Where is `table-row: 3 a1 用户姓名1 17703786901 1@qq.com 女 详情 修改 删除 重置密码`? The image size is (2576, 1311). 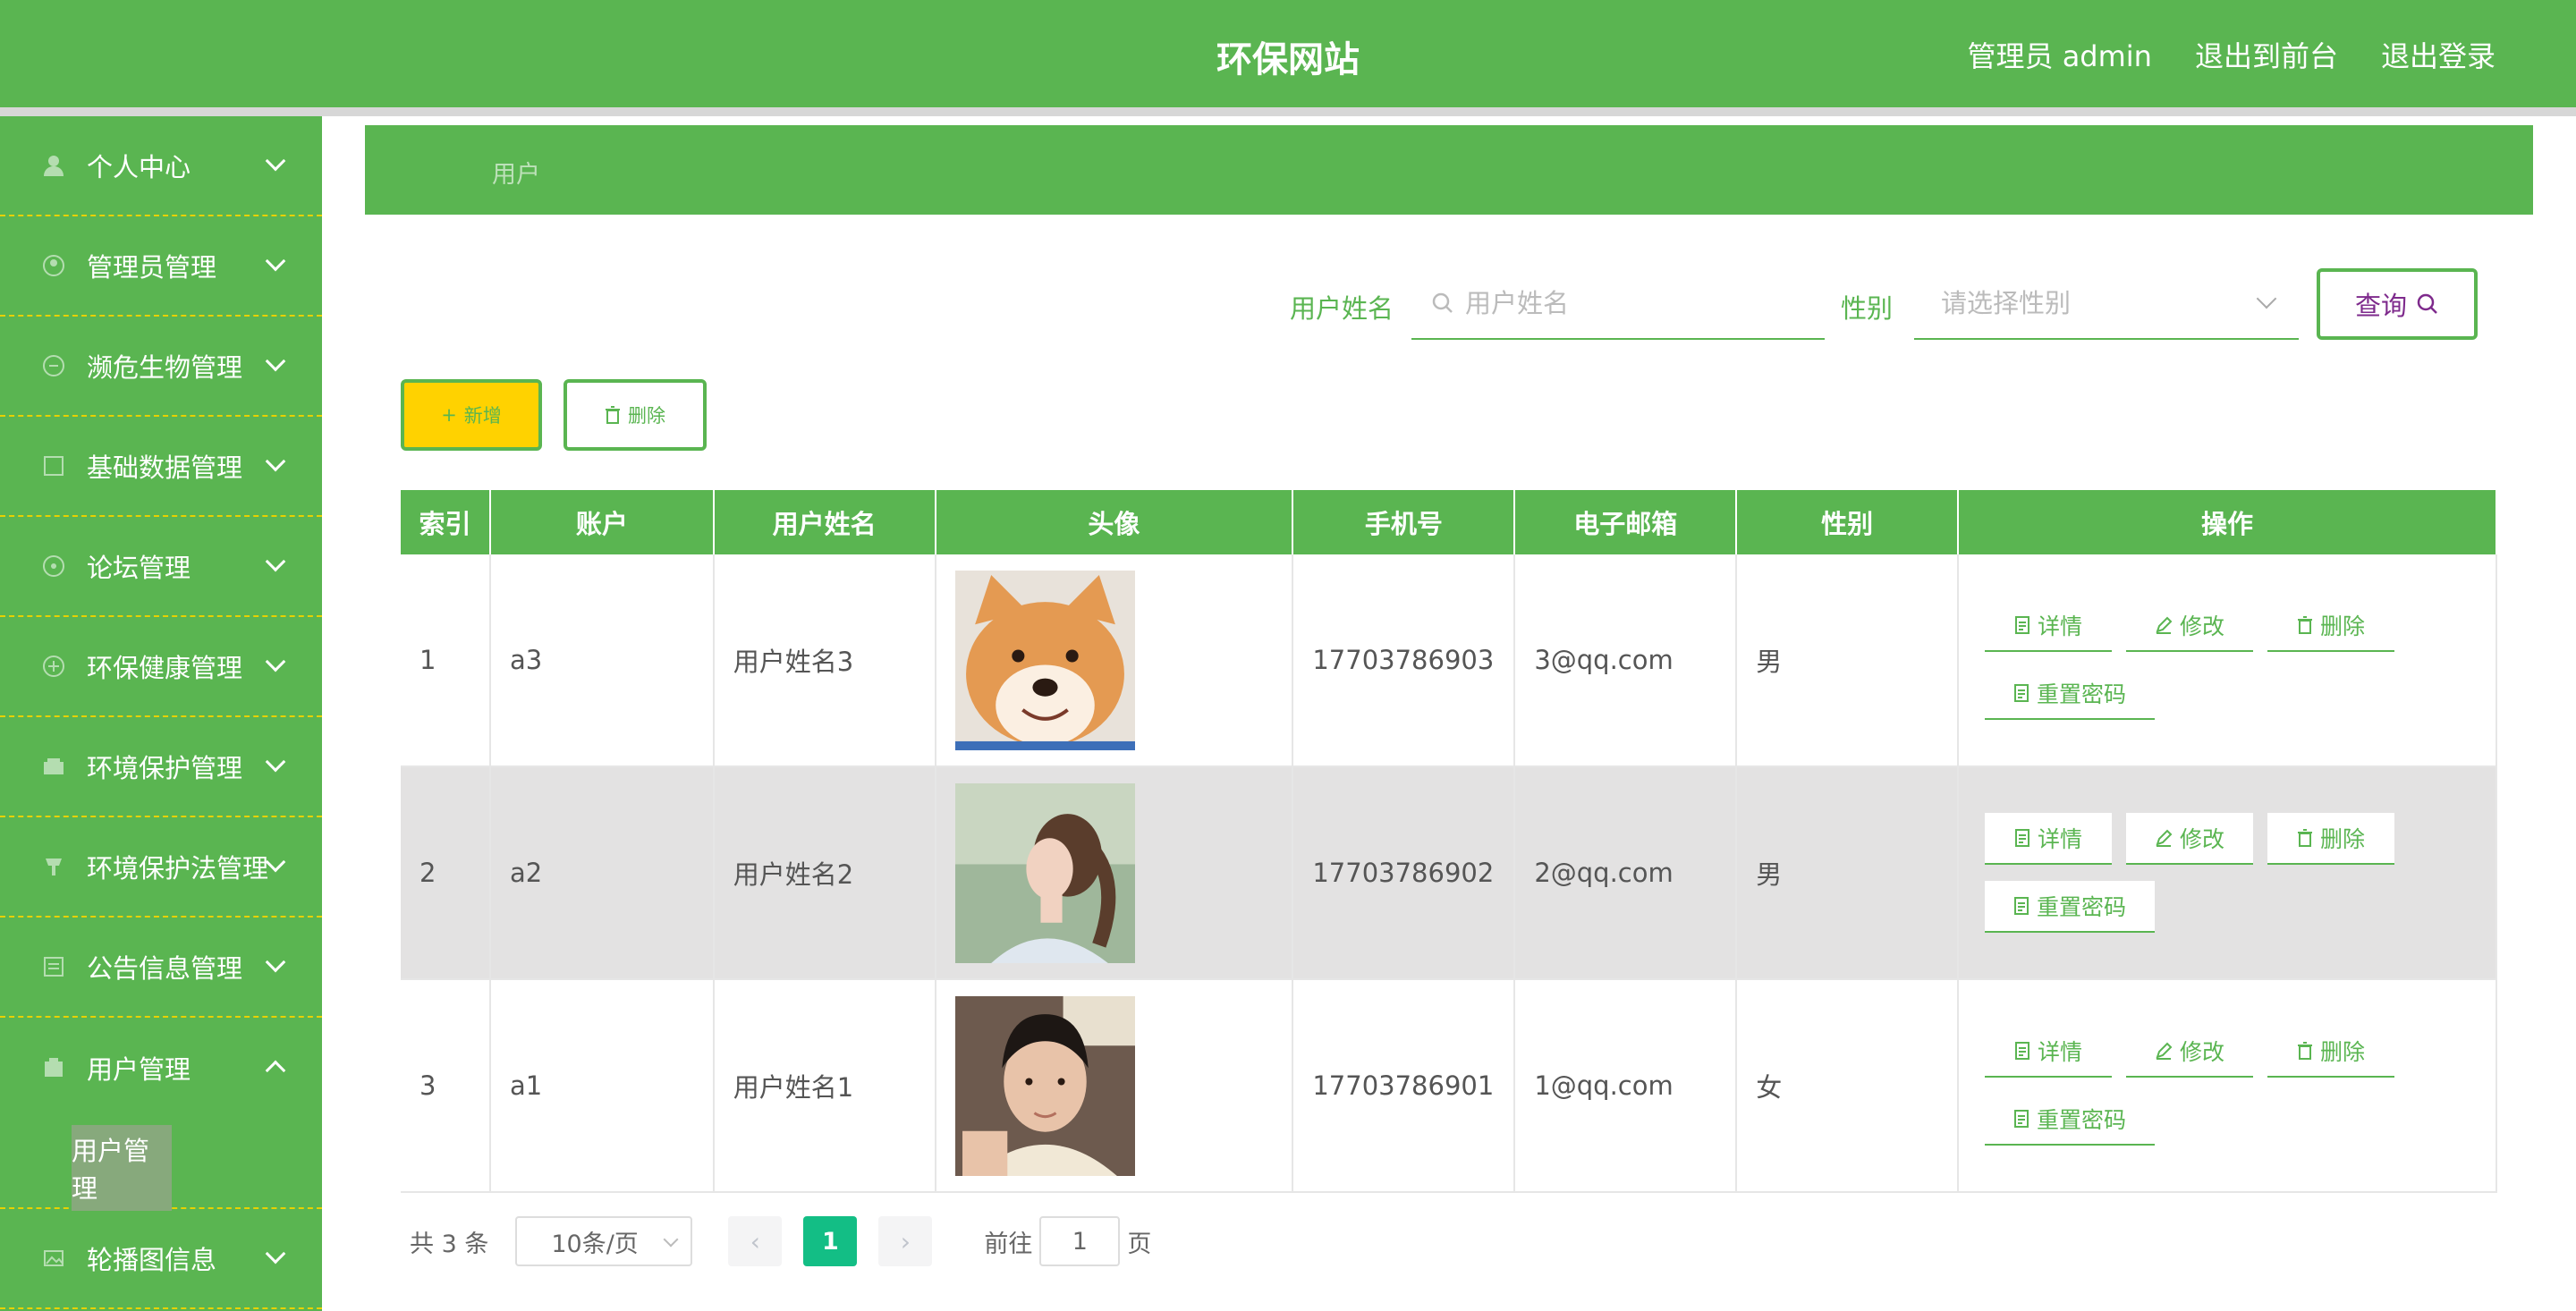 table-row: 3 a1 用户姓名1 17703786901 1@qq.com 女 详情 修改 删除 重置密码 is located at coordinates (1449, 1086).